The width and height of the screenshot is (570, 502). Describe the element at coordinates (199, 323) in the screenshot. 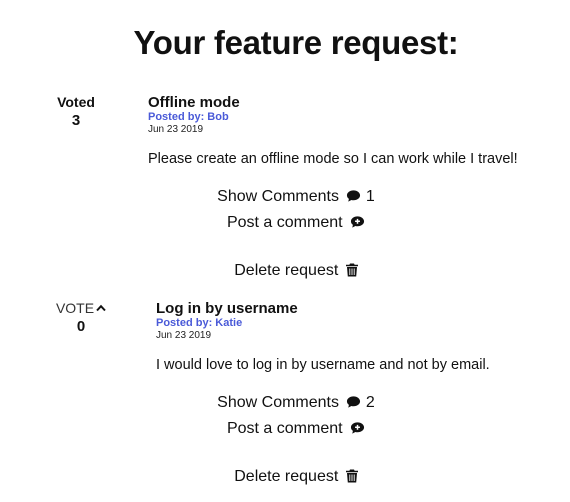

I see `posted-by: Posted by: Katie` at that location.